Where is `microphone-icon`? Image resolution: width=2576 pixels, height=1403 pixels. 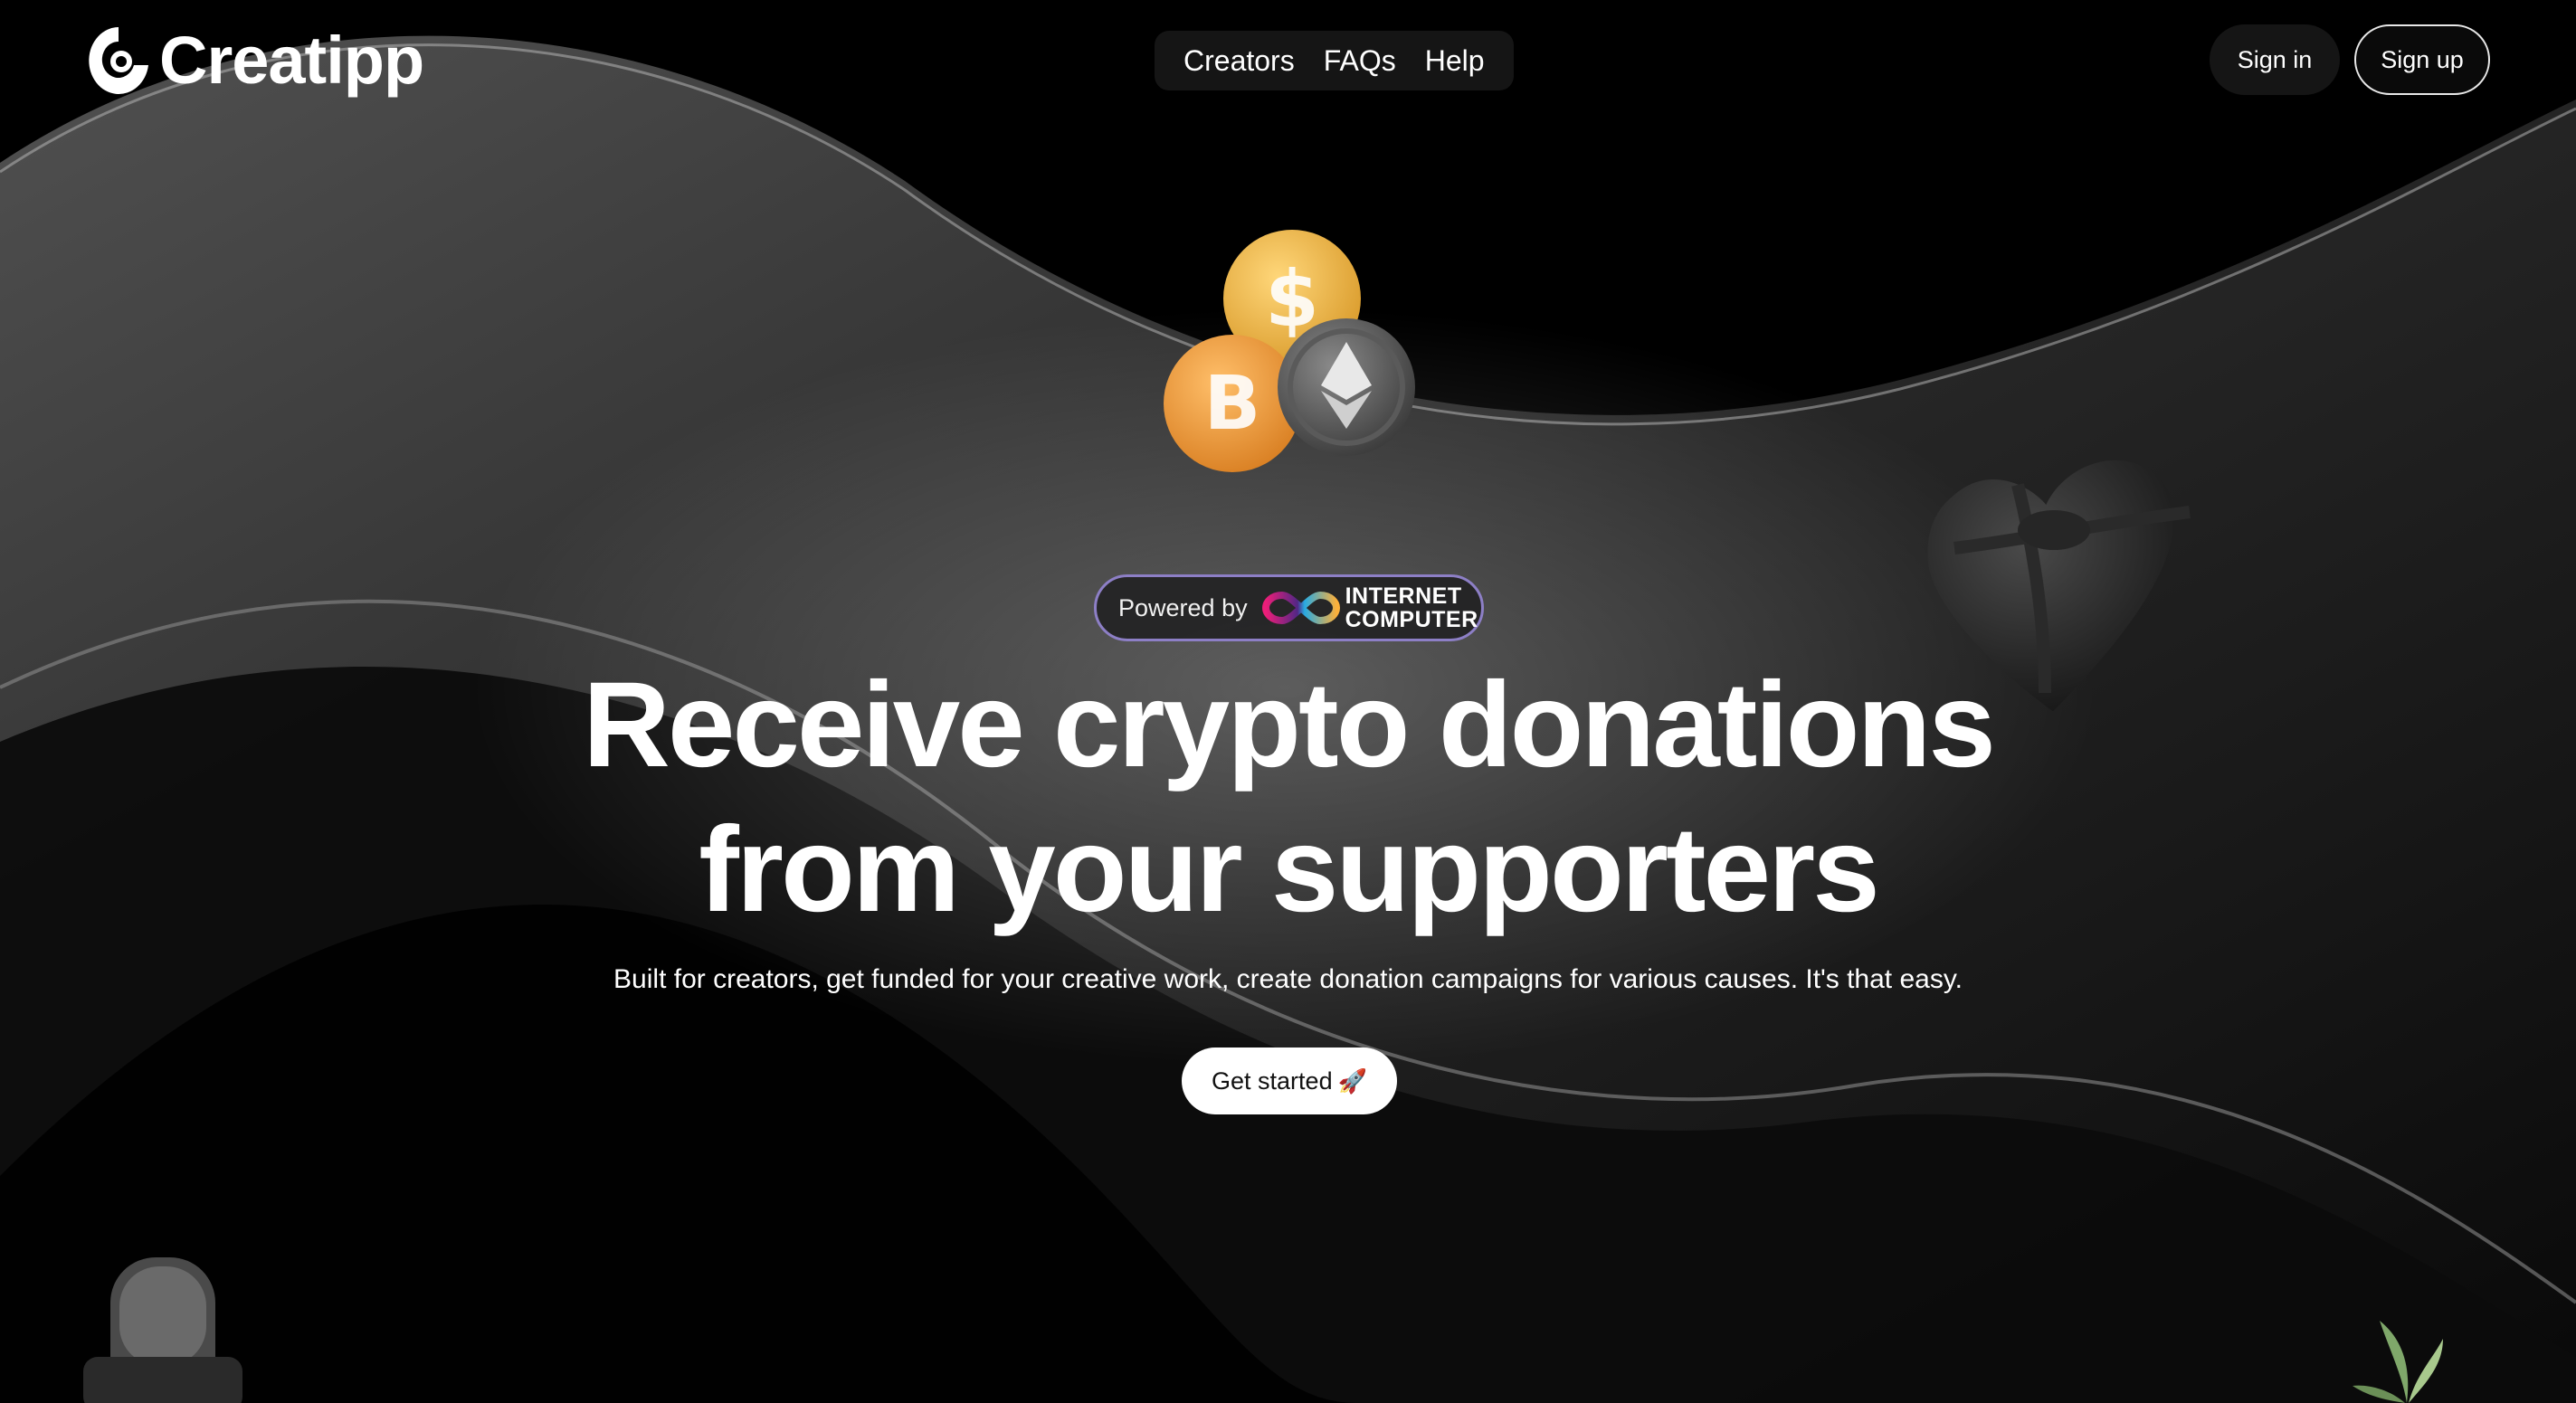 microphone-icon is located at coordinates (162, 1330).